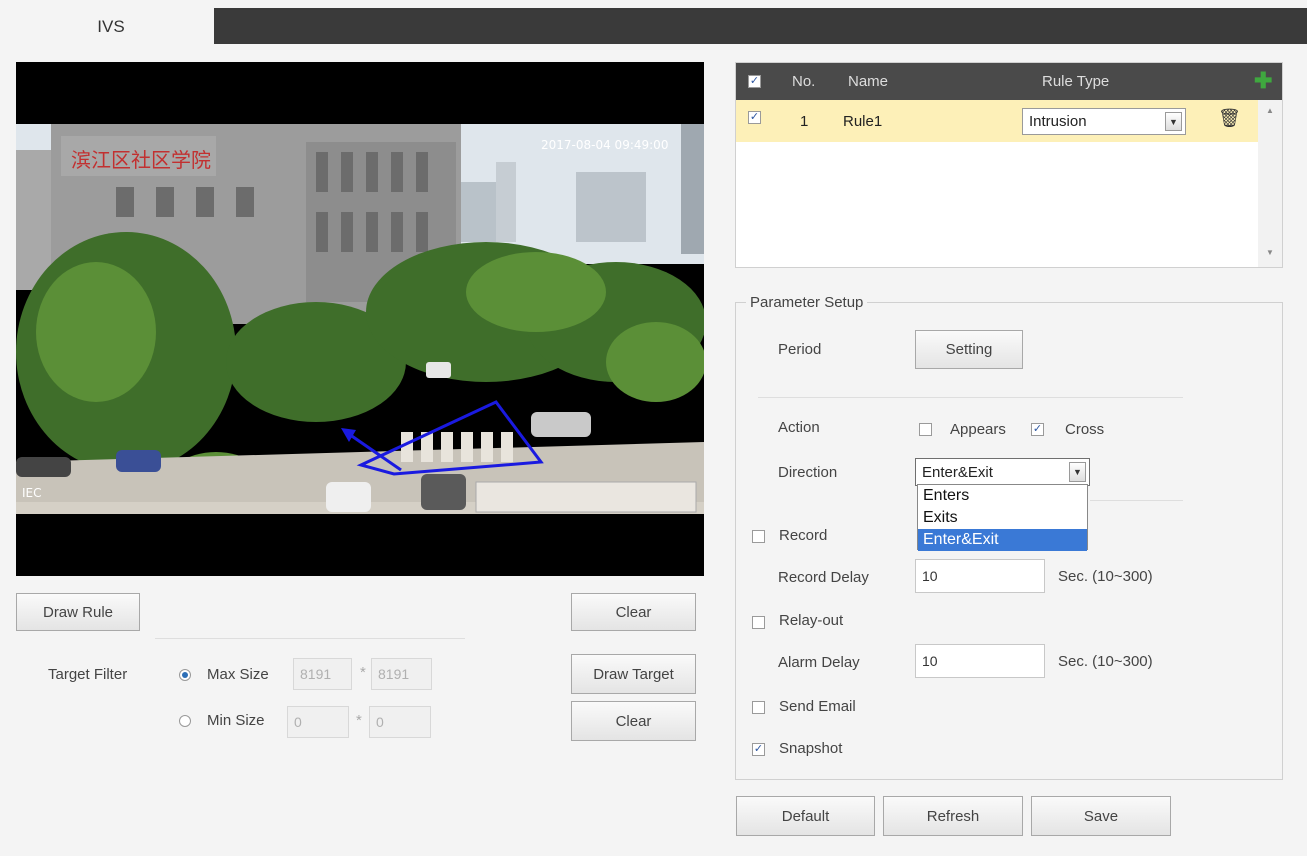 This screenshot has width=1307, height=856. I want to click on direction-dropdown: Enters Exits Enter&Exit, so click(1002, 517).